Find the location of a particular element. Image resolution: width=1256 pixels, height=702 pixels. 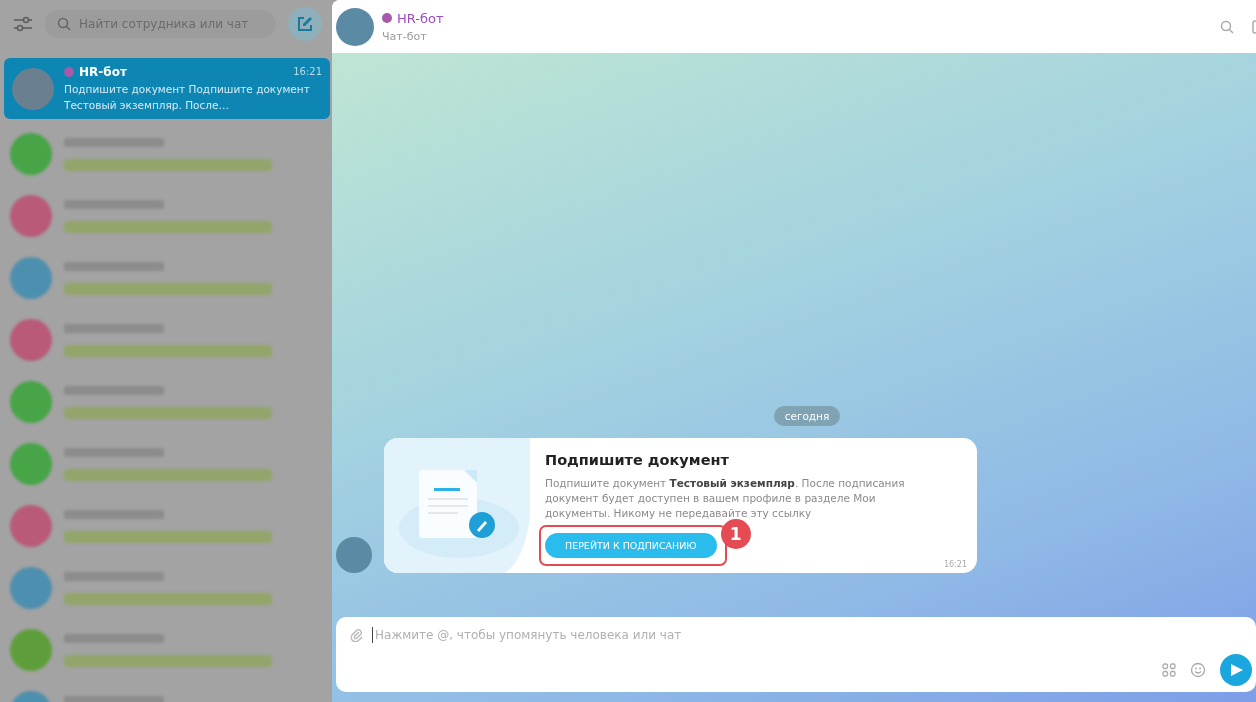

chat-subtitle: Чат-бот is located at coordinates (405, 36).